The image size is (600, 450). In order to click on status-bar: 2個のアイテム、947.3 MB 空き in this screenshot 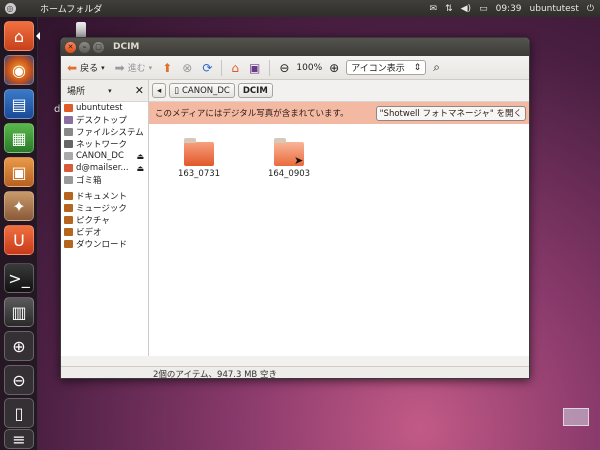, I will do `click(295, 372)`.